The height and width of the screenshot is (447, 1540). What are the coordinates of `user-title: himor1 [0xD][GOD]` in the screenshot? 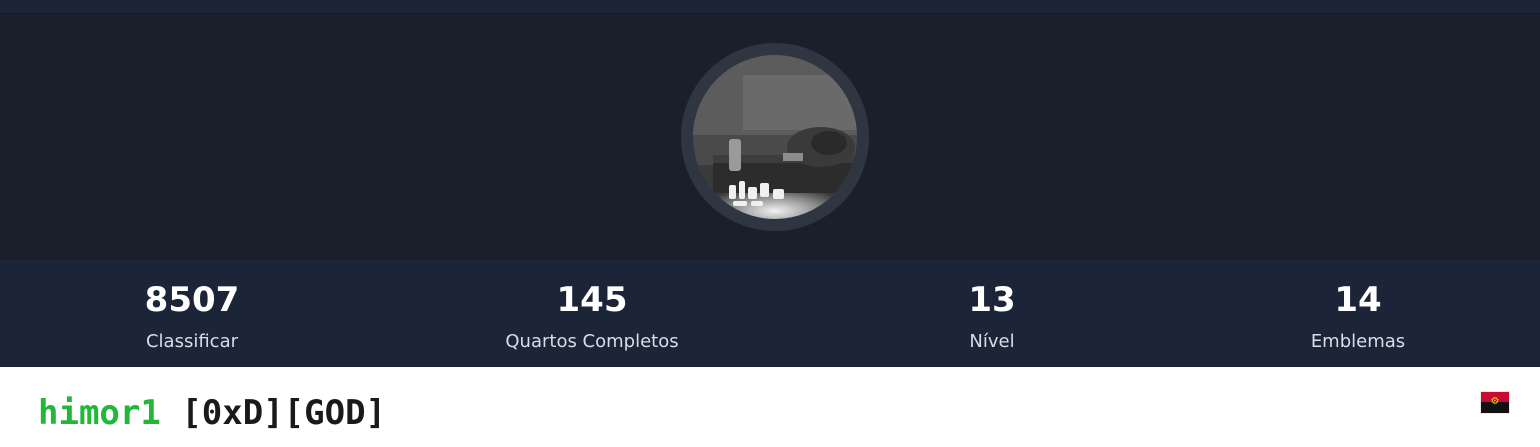 It's located at (212, 413).